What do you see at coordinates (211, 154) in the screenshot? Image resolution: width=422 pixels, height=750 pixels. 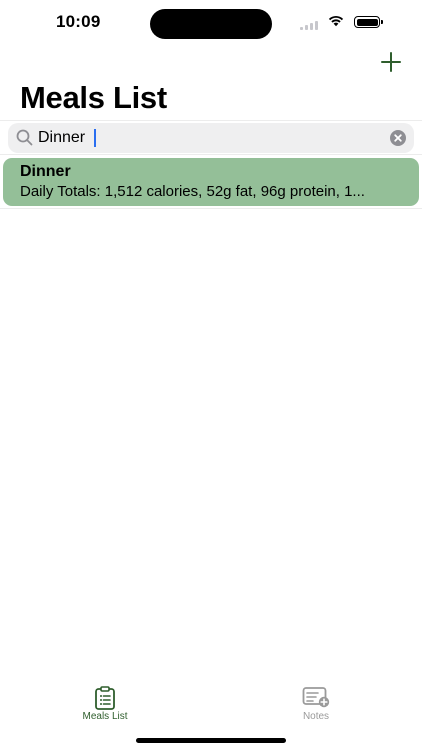 I see `search-divider` at bounding box center [211, 154].